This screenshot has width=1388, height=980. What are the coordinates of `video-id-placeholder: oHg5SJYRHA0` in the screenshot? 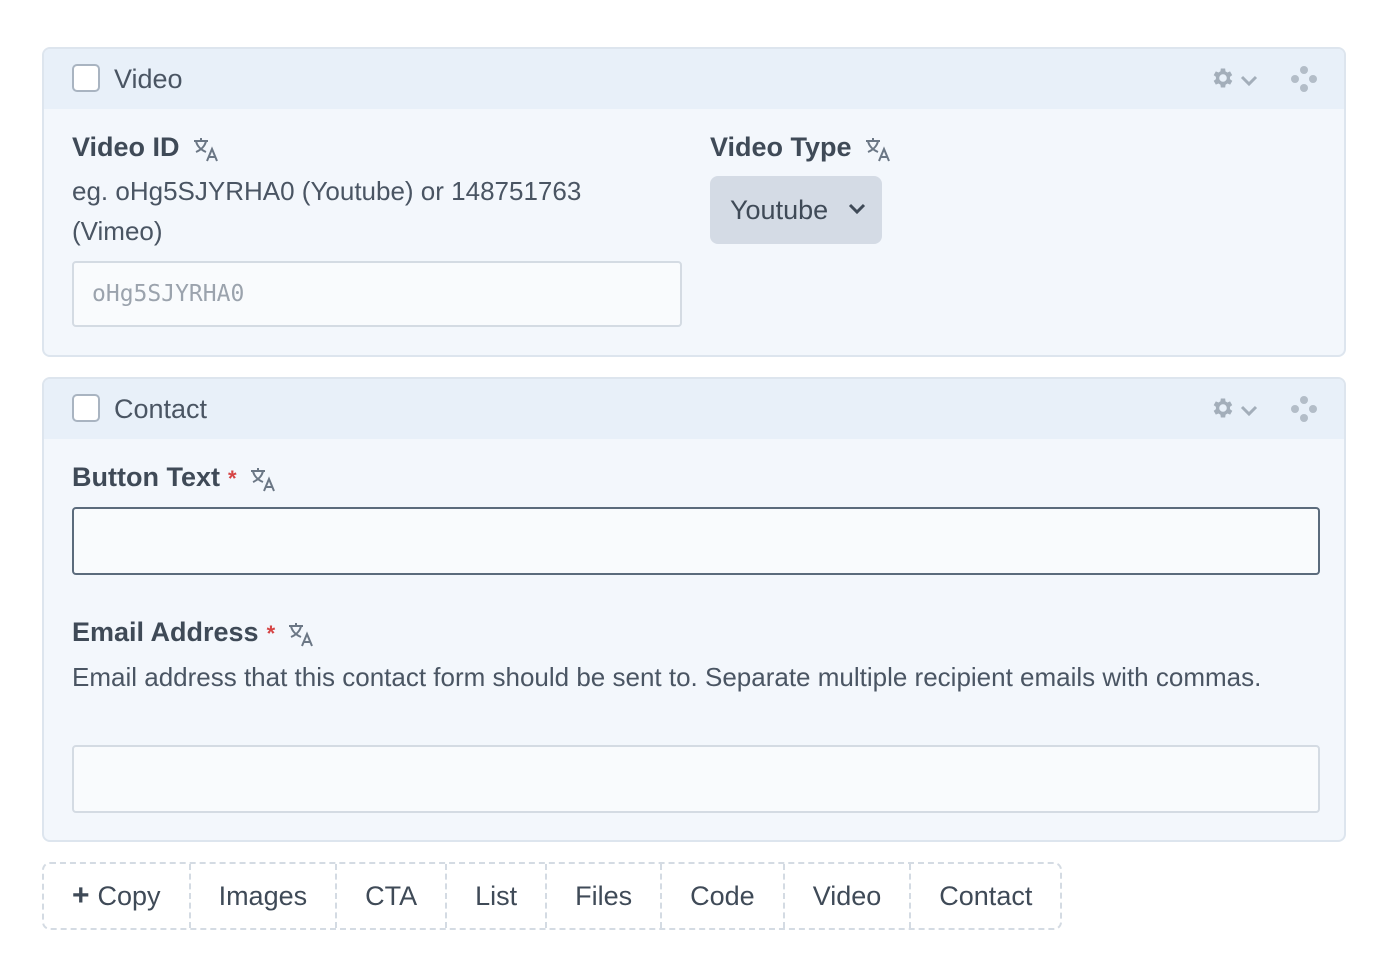 It's located at (168, 294).